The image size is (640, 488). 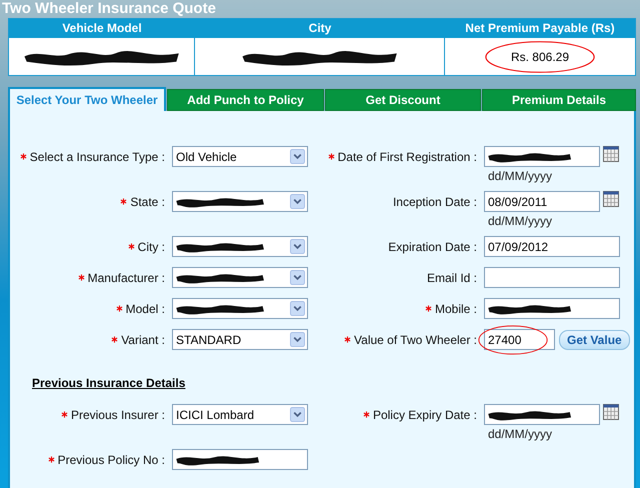 I want to click on input-field: 08/09/2011, so click(x=542, y=201).